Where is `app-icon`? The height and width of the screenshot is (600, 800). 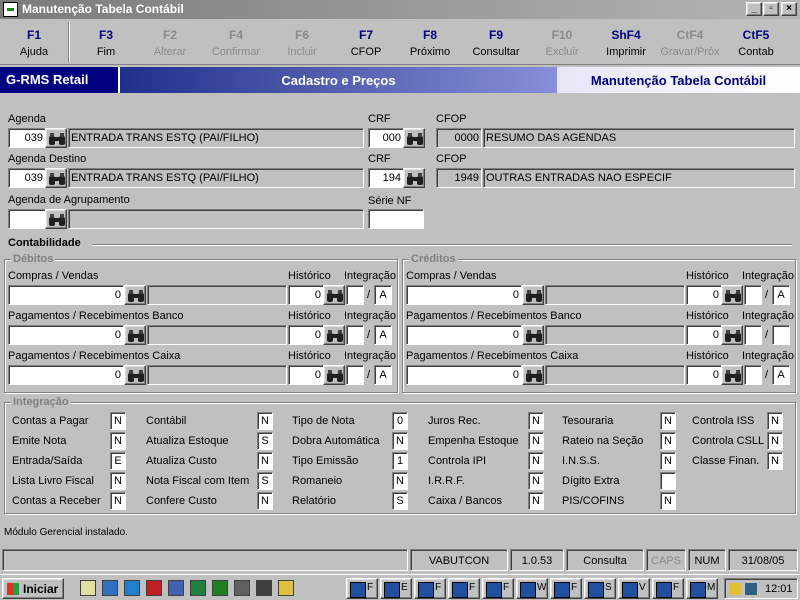 app-icon is located at coordinates (220, 588).